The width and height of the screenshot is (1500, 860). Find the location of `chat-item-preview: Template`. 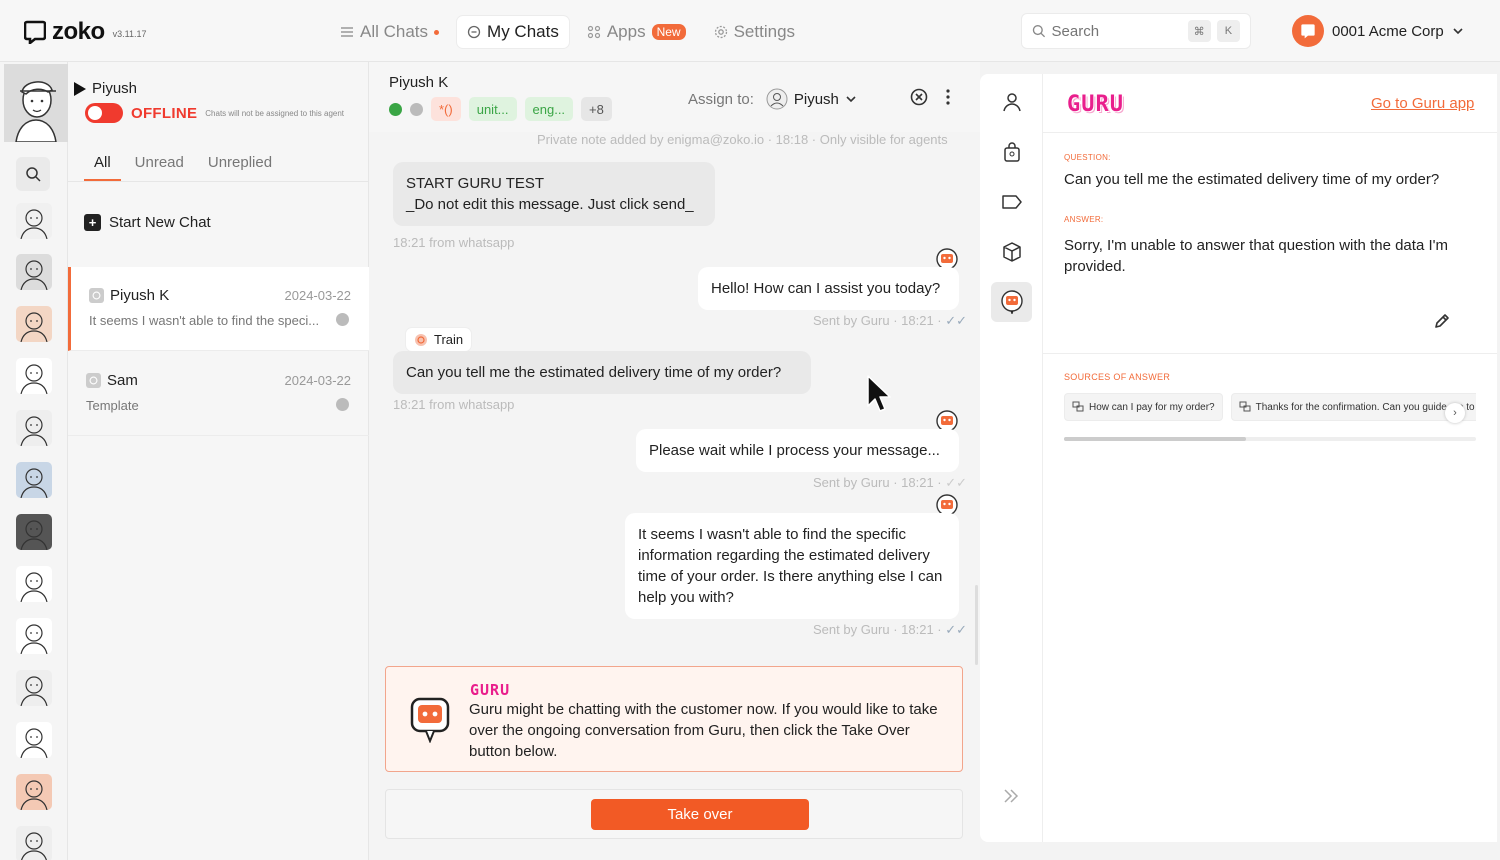

chat-item-preview: Template is located at coordinates (112, 405).